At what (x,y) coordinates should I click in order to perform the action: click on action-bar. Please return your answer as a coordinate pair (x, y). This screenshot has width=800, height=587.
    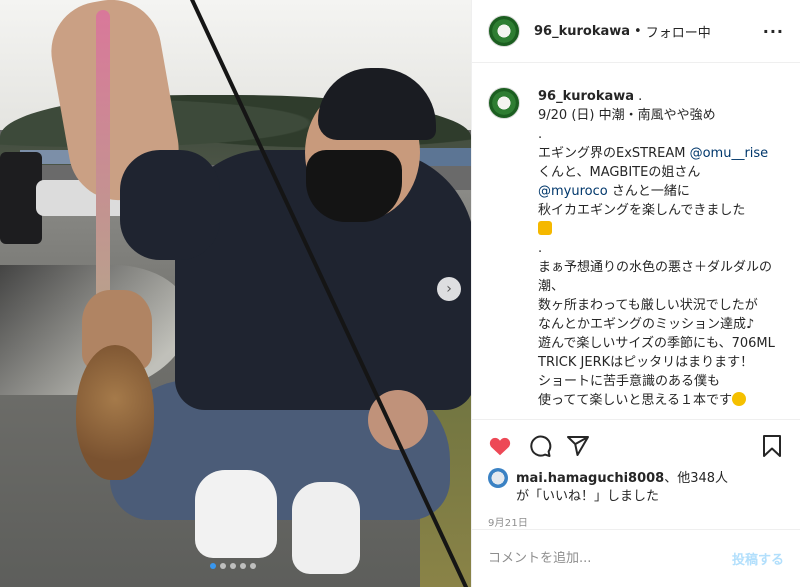
    Looking at the image, I should click on (636, 446).